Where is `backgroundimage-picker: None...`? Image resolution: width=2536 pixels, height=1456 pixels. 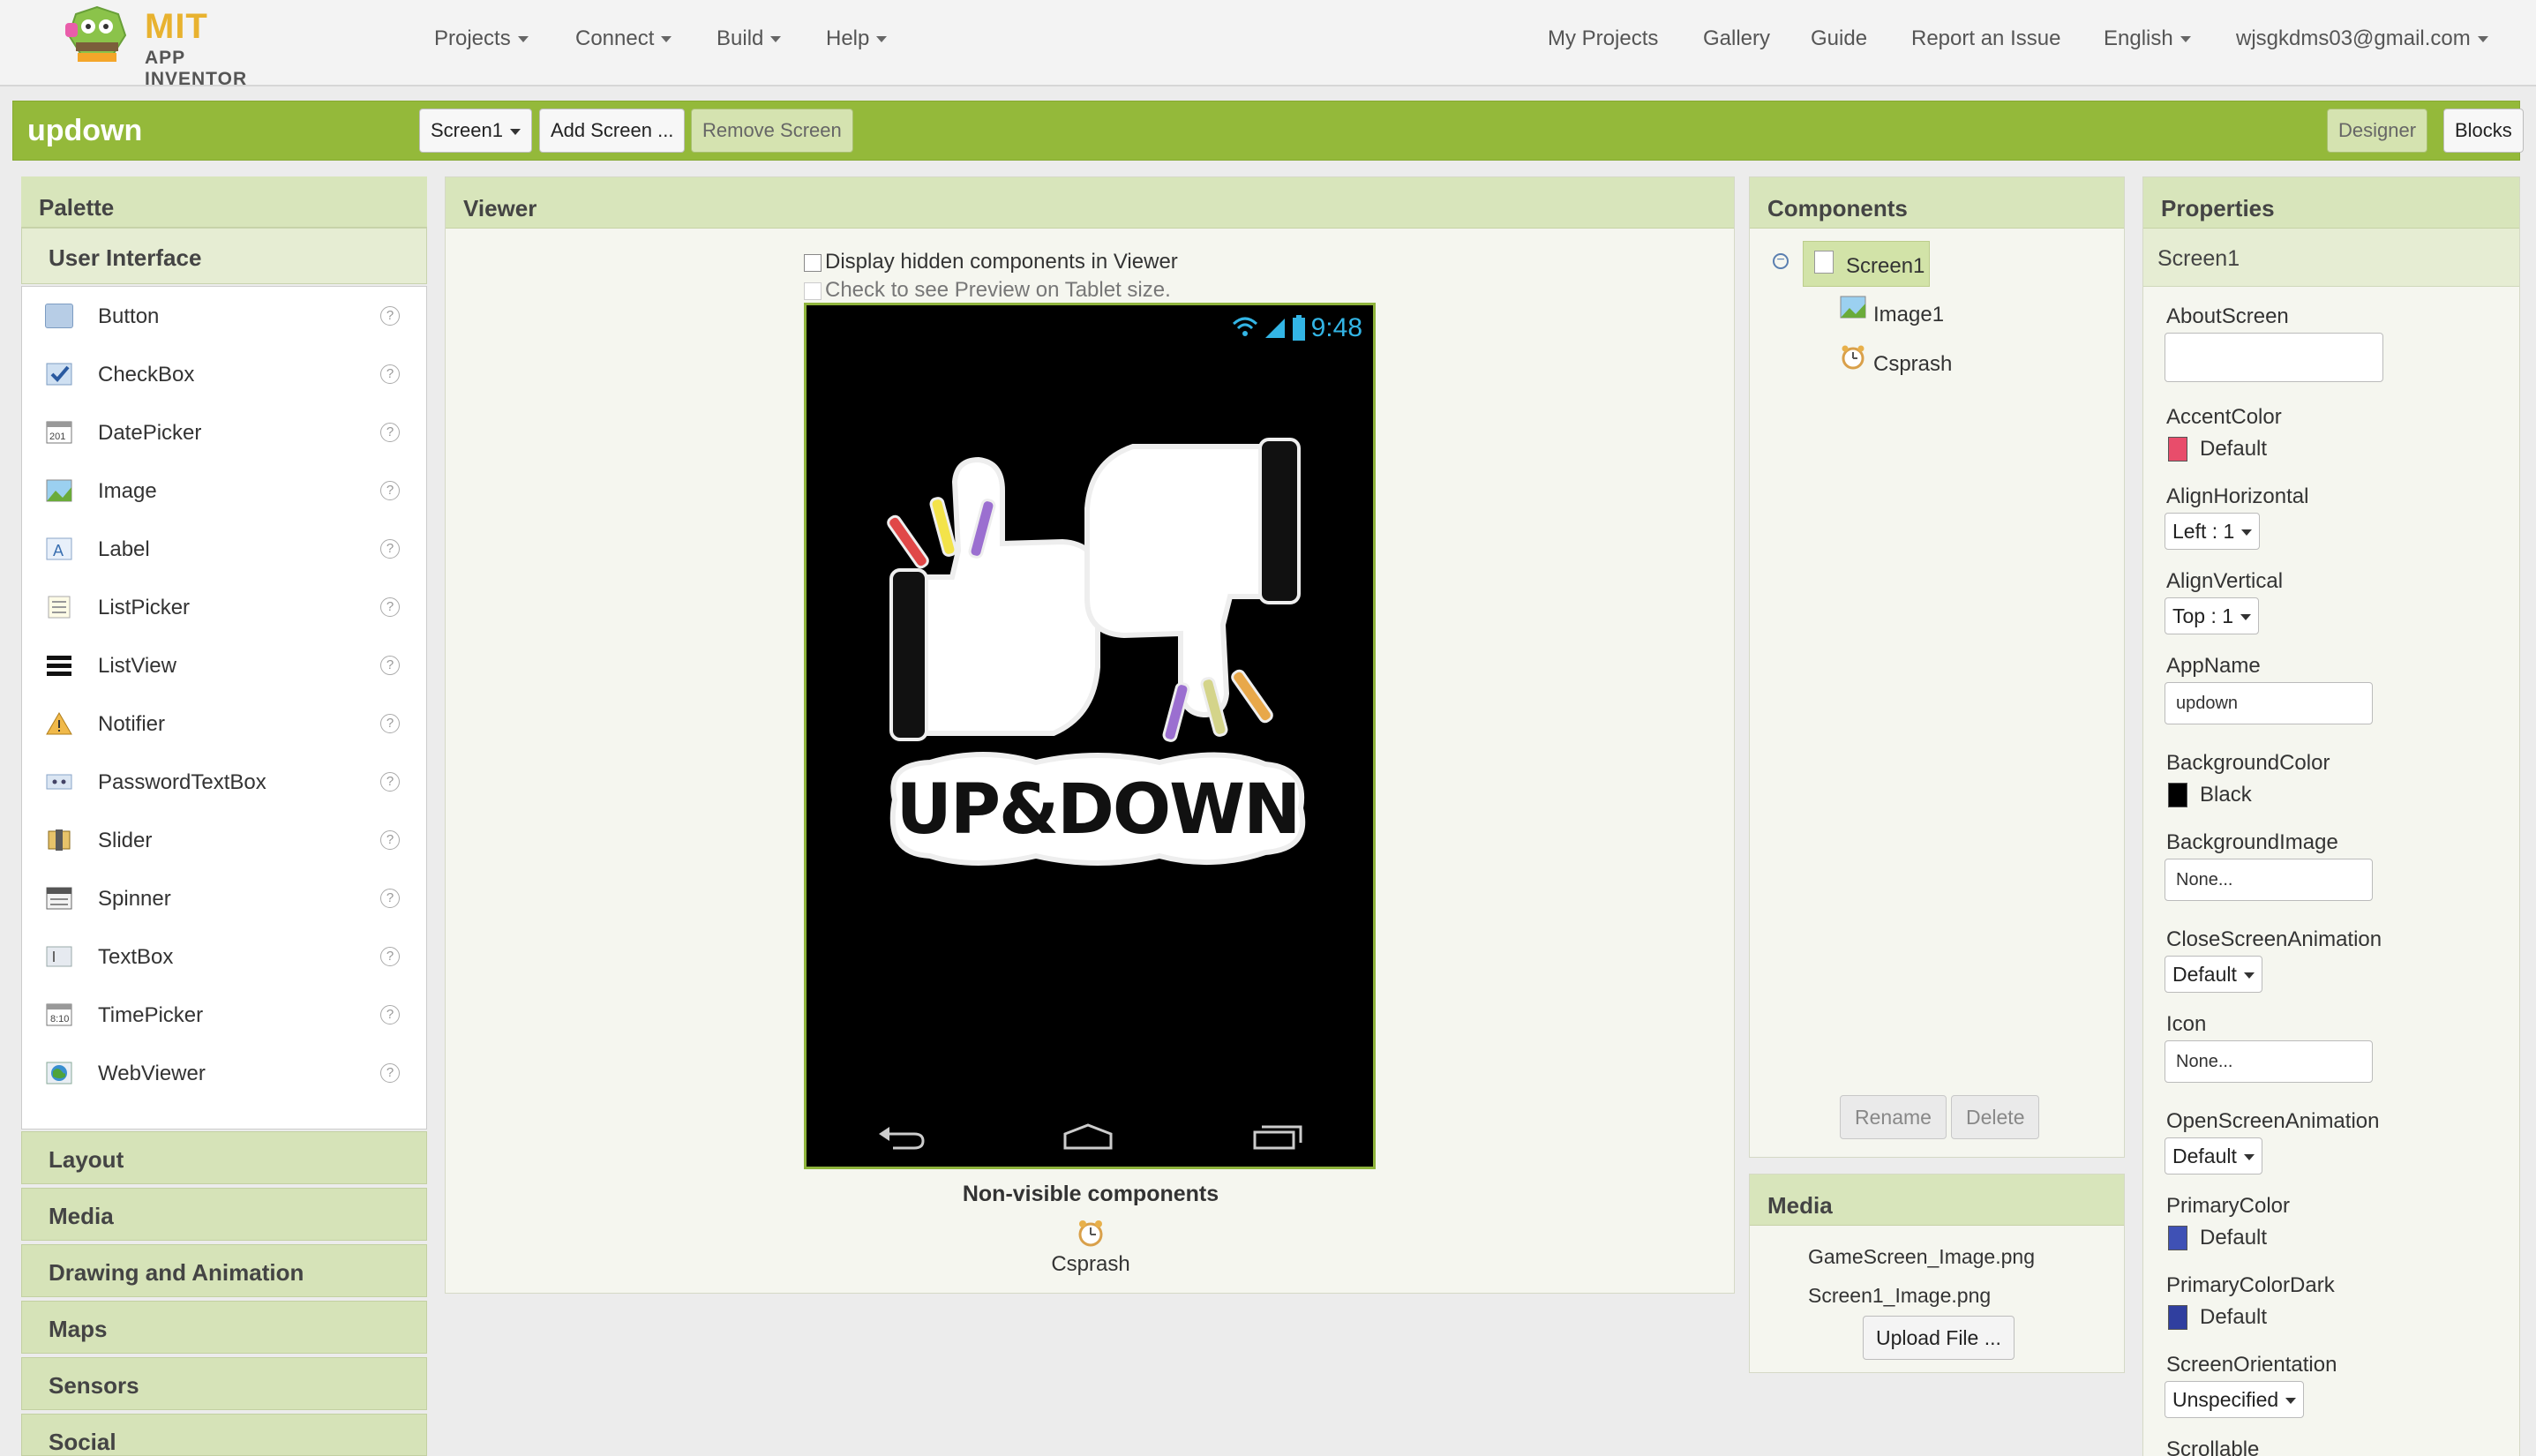 backgroundimage-picker: None... is located at coordinates (2269, 880).